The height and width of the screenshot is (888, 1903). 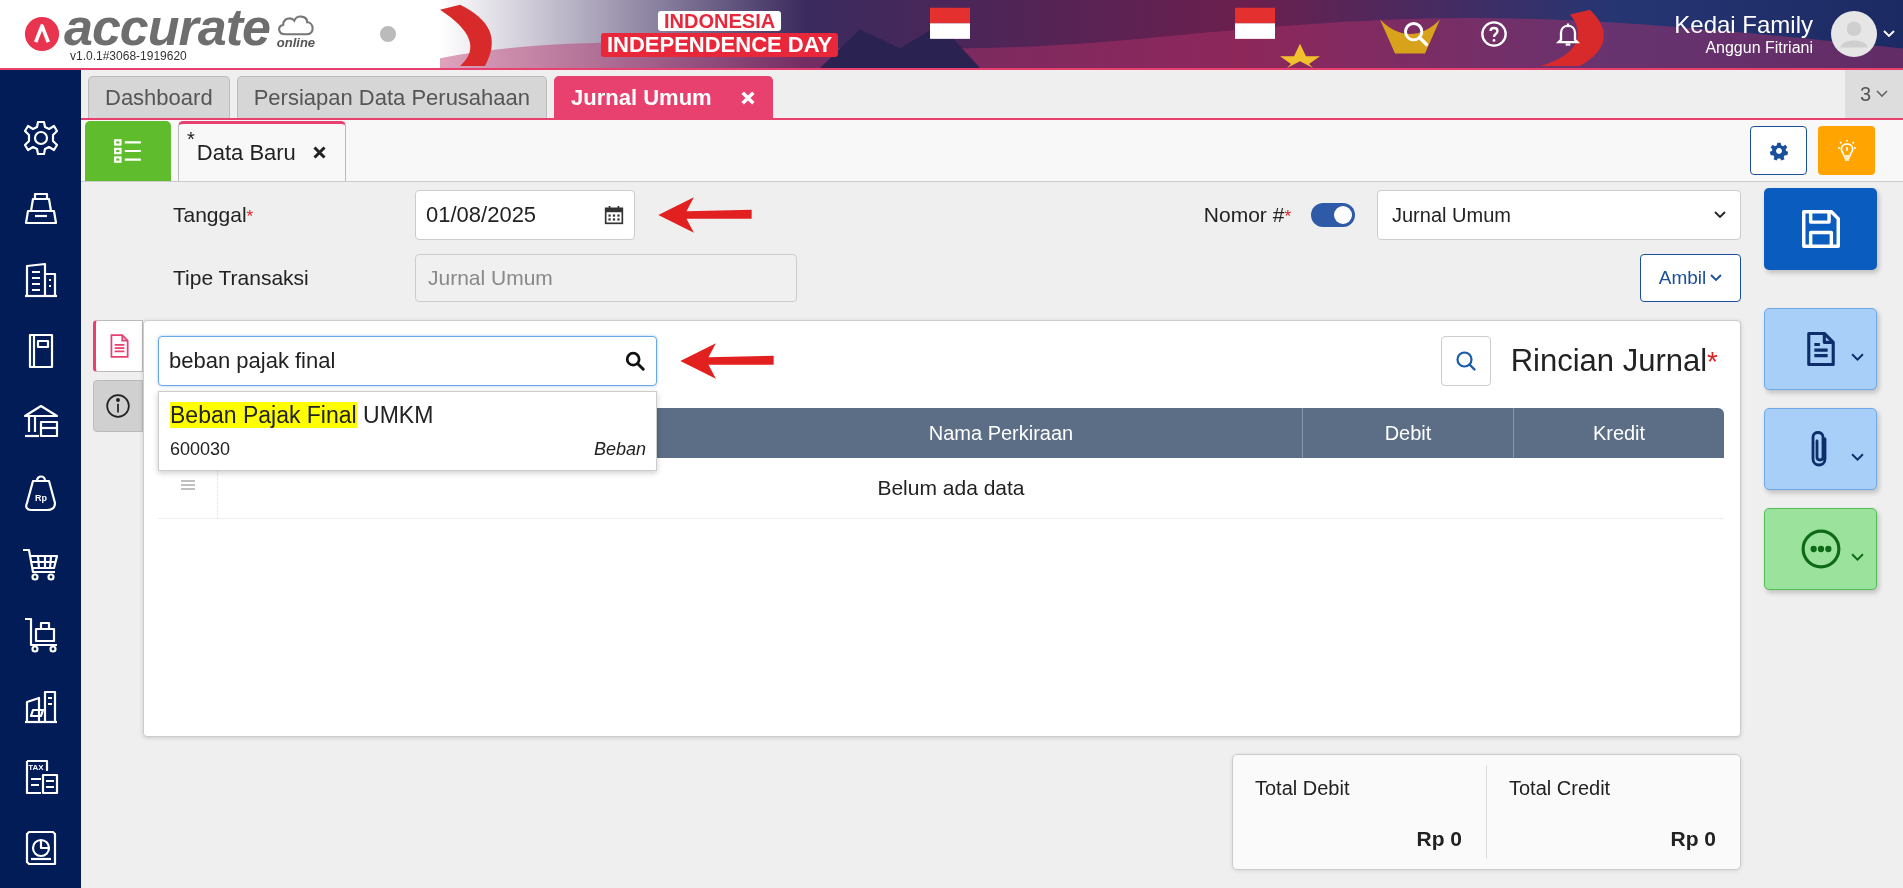 What do you see at coordinates (159, 97) in the screenshot?
I see `tab: Dashboard` at bounding box center [159, 97].